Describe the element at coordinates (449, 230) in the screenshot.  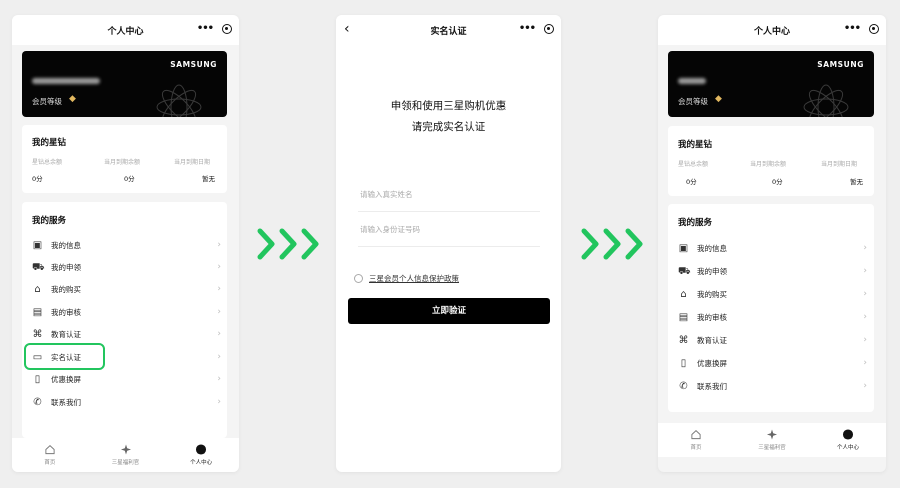
I see `id-number-field: 请输入身份证号码` at that location.